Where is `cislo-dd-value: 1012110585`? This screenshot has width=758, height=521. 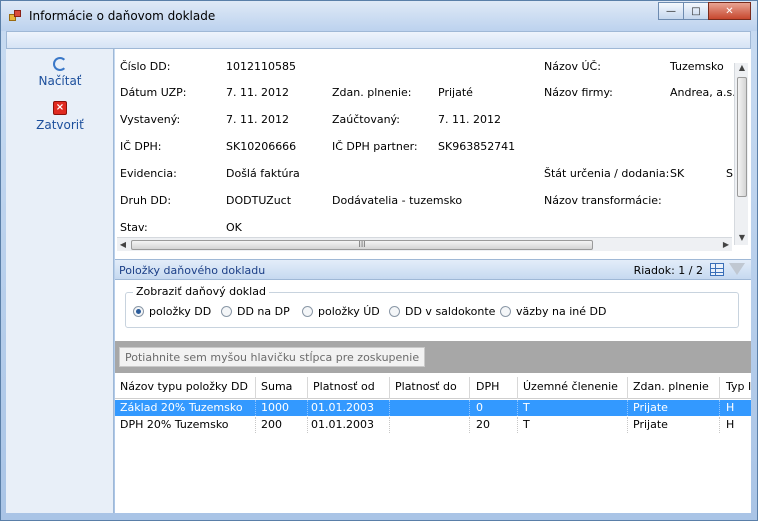 cislo-dd-value: 1012110585 is located at coordinates (261, 66).